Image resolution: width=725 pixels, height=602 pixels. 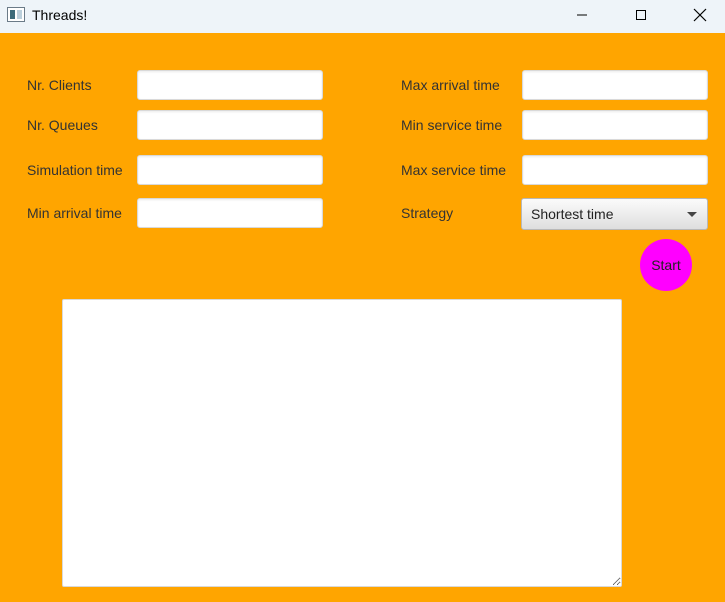 I want to click on strategy-dropdown: Shortest time, so click(x=614, y=214).